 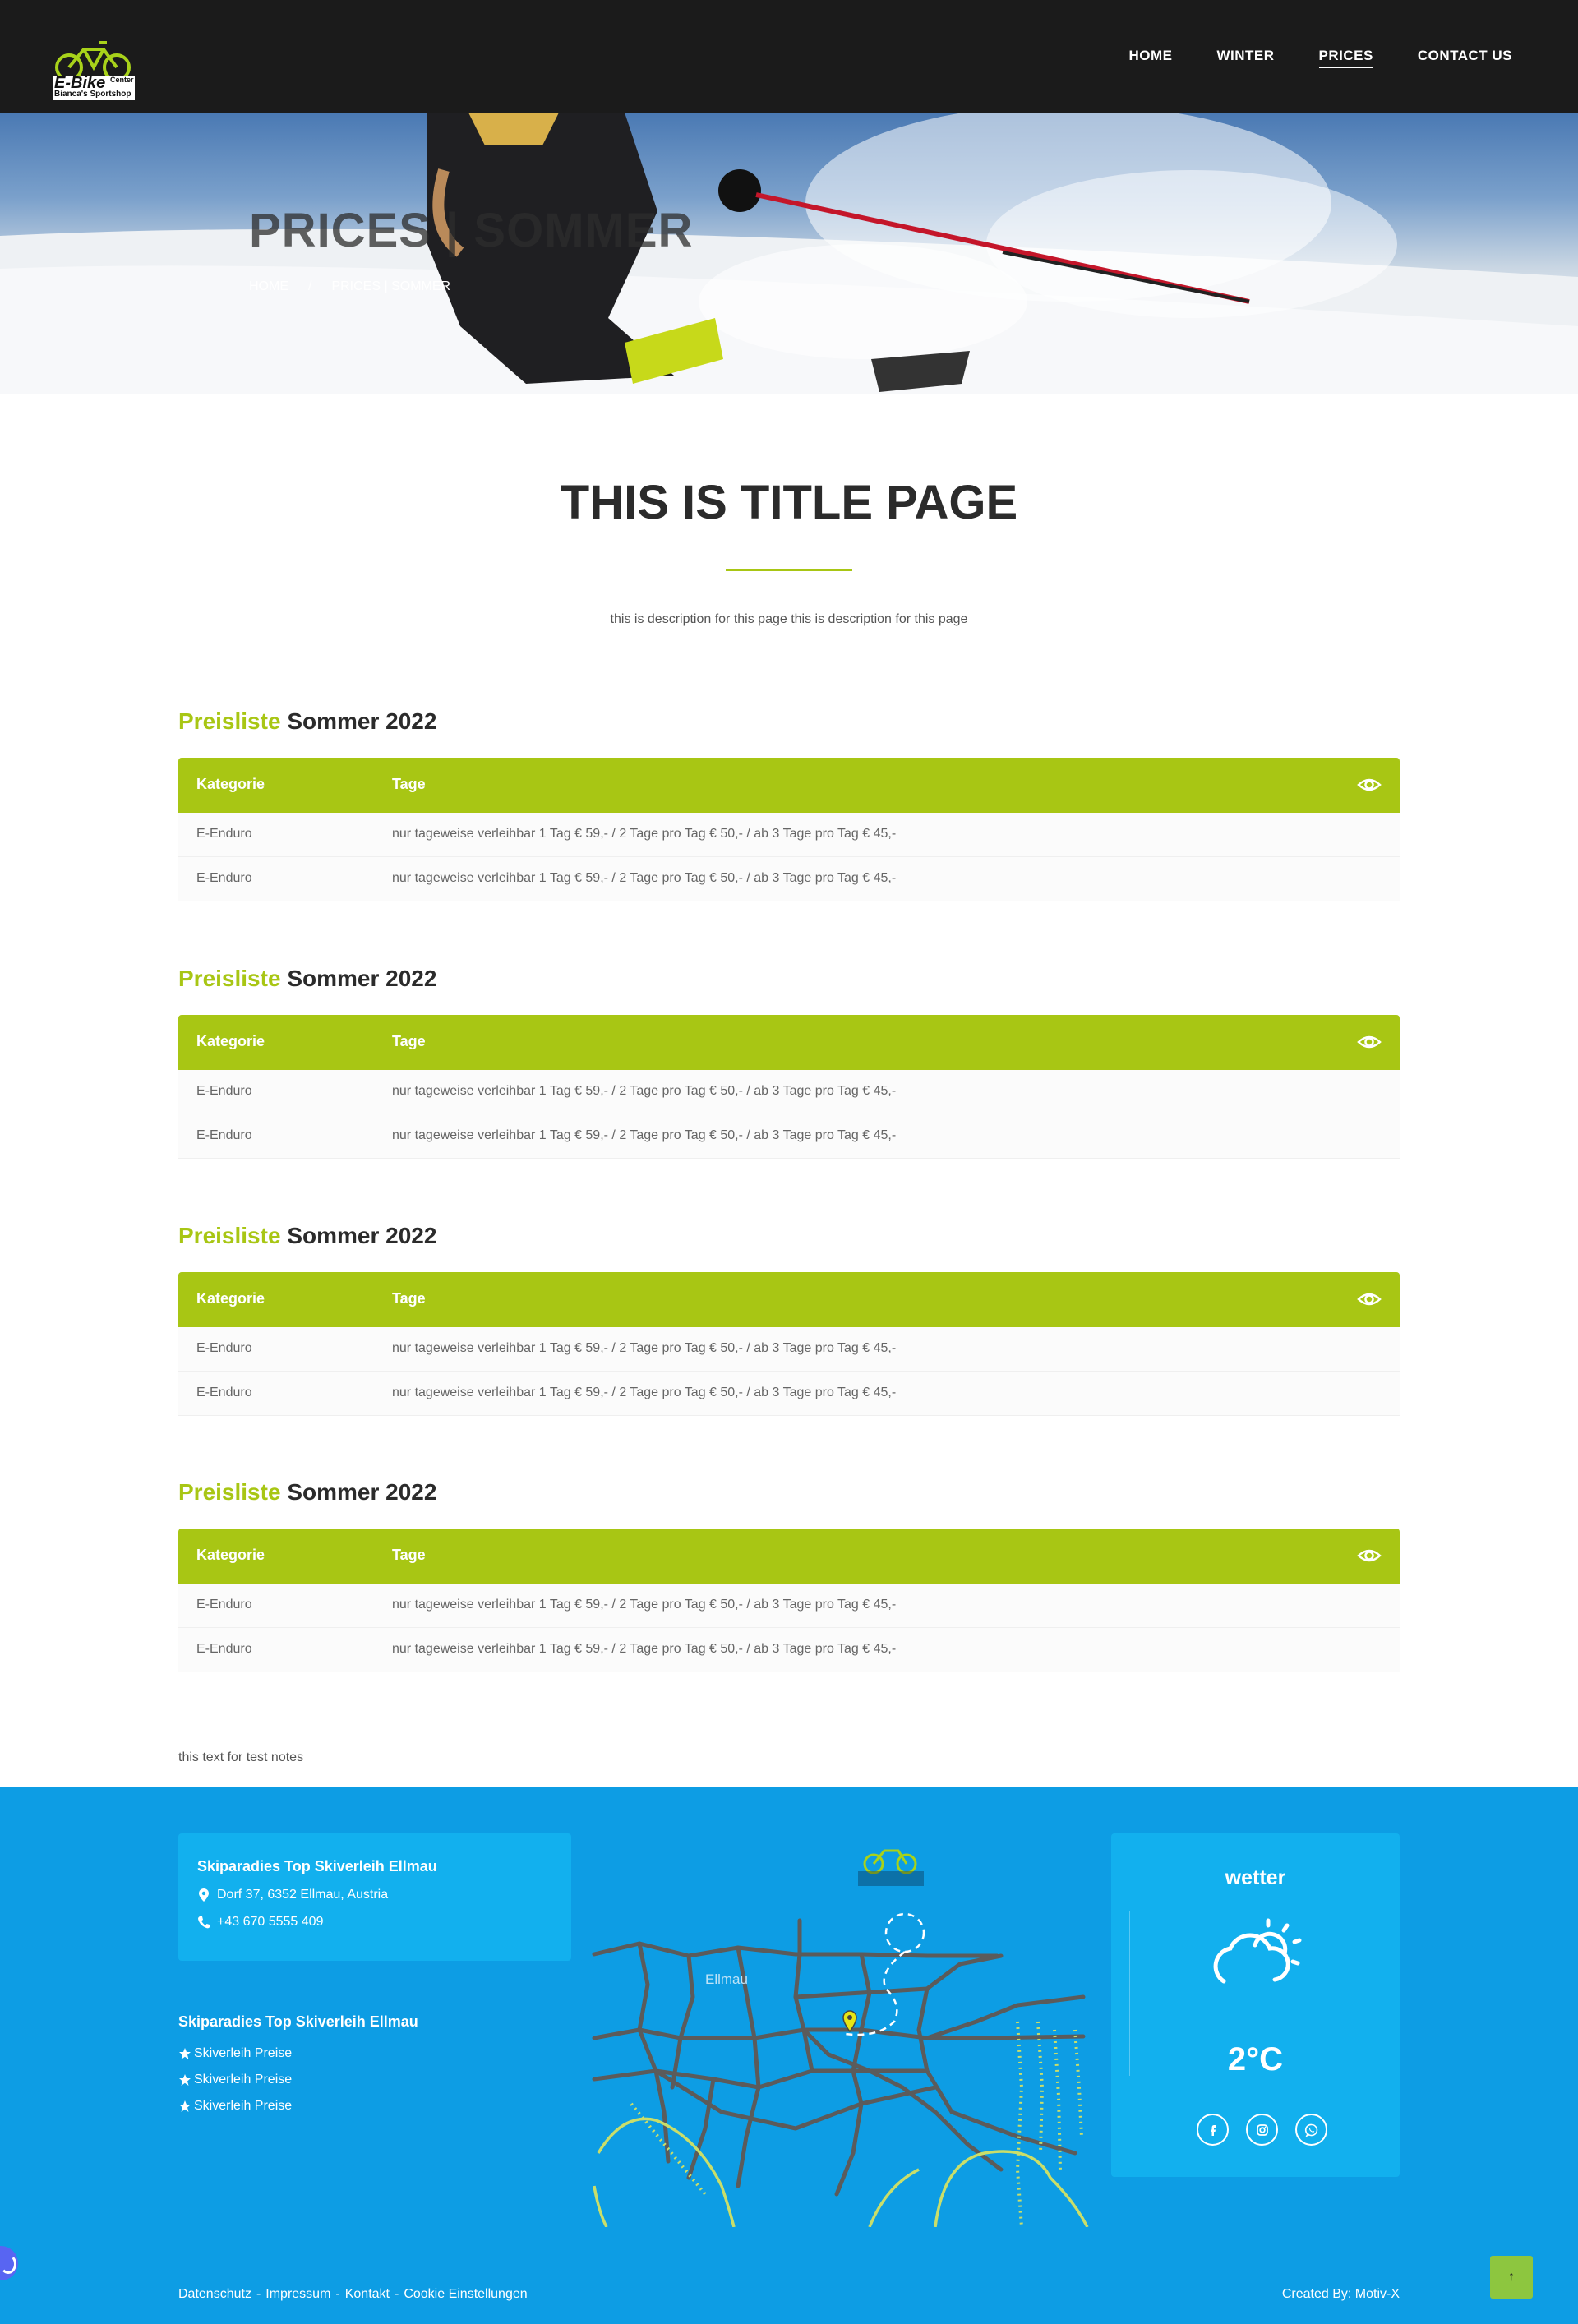 I want to click on phone-icon, so click(x=204, y=1922).